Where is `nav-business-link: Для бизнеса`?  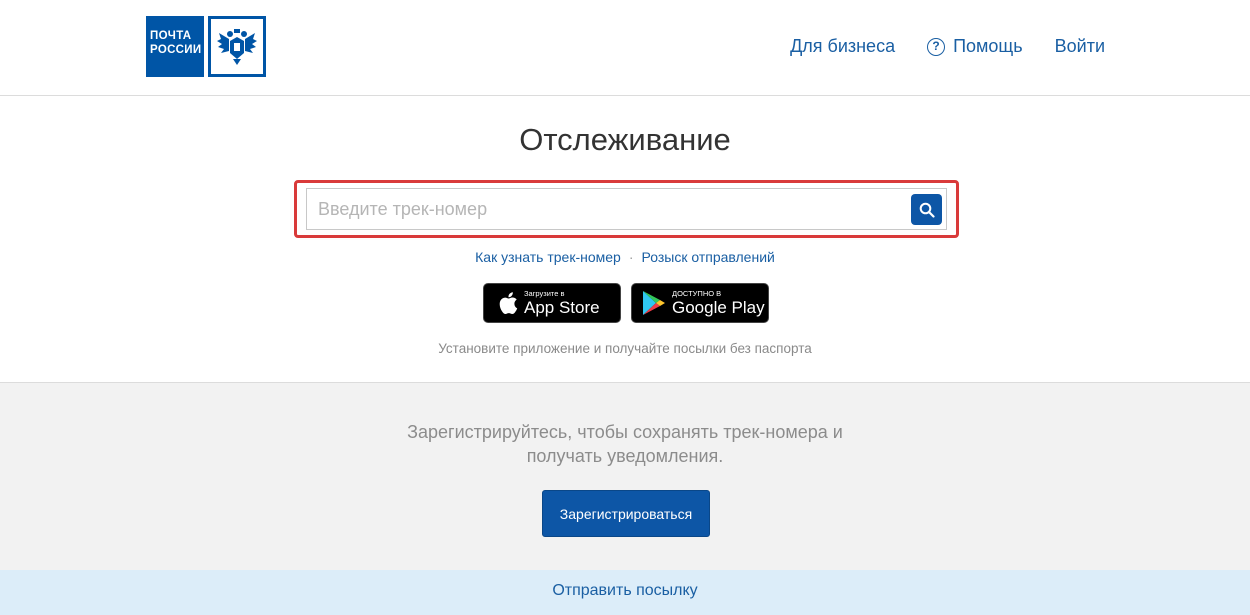
nav-business-link: Для бизнеса is located at coordinates (842, 46).